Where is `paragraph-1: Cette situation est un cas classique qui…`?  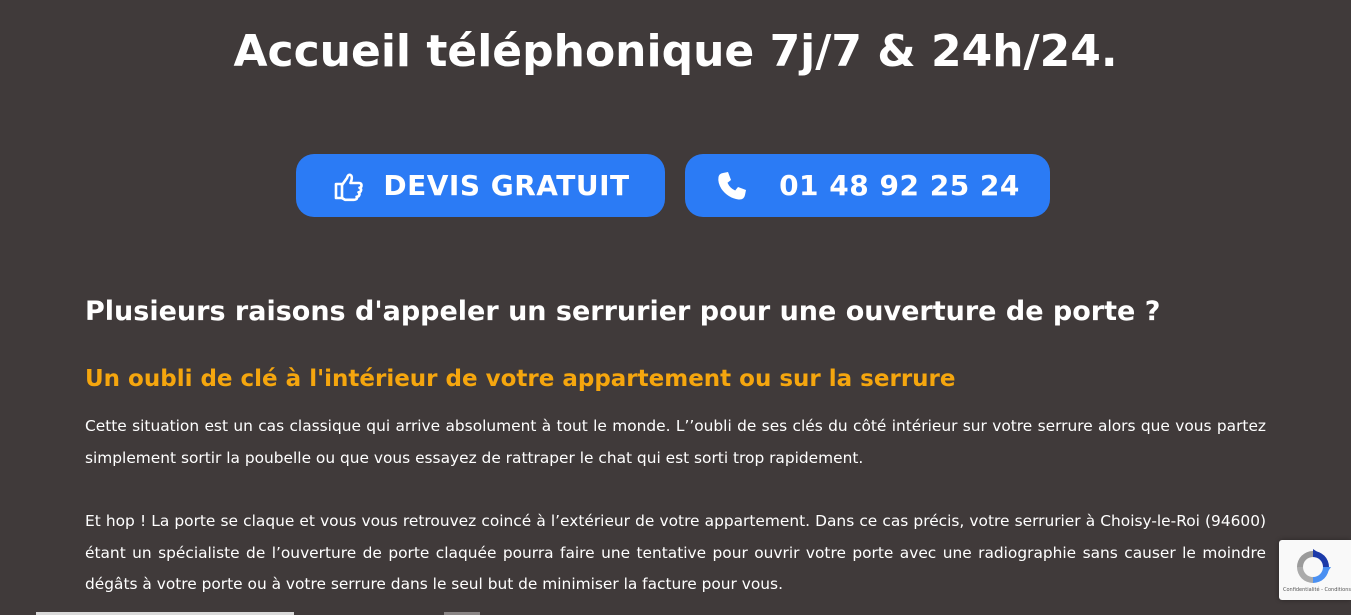 paragraph-1: Cette situation est un cas classique qui… is located at coordinates (675, 442).